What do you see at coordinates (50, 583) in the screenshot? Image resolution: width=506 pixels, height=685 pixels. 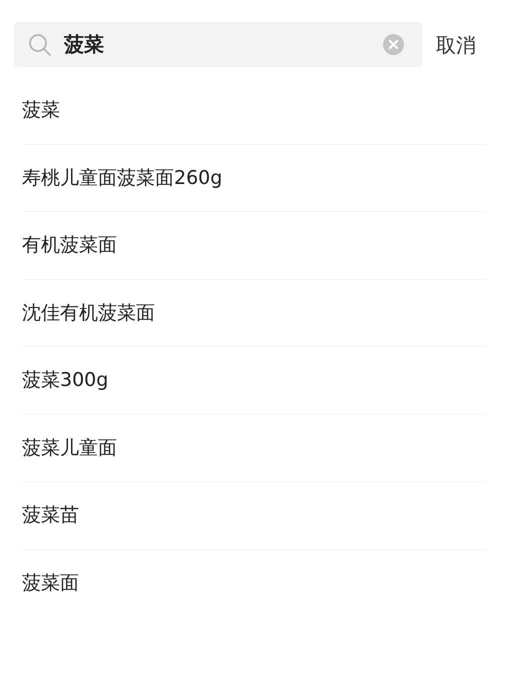 I see `suggestion-item: 菠菜面` at bounding box center [50, 583].